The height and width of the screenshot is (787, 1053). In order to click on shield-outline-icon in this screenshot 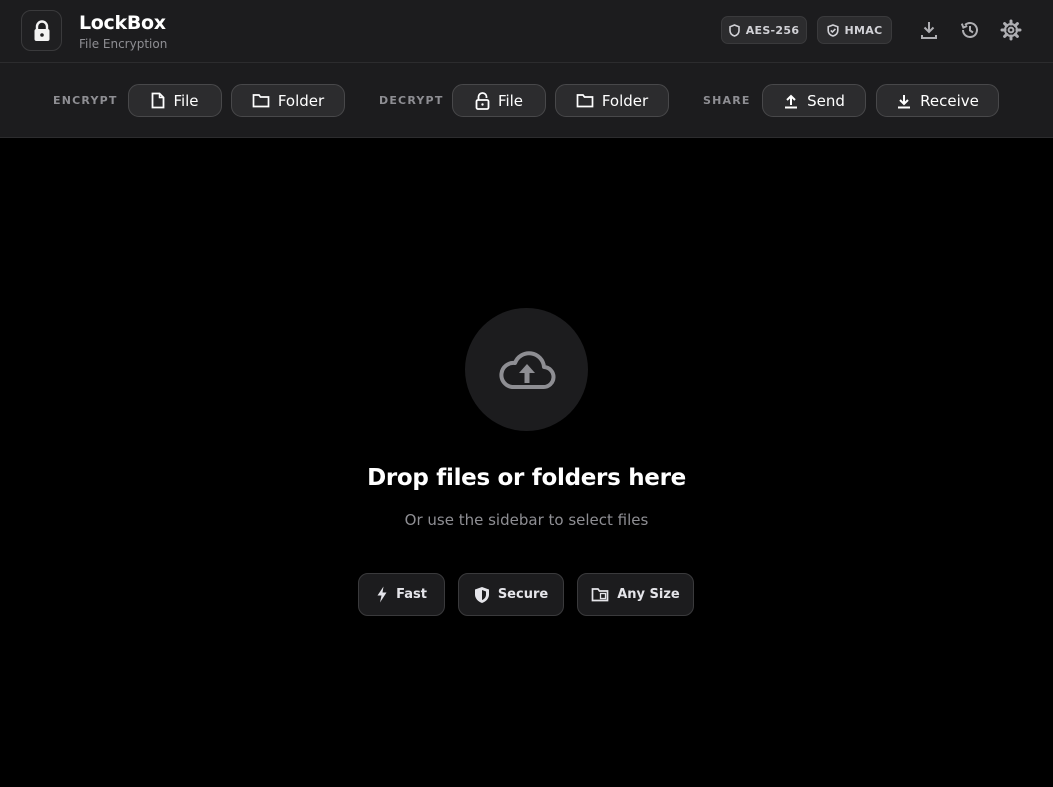, I will do `click(734, 30)`.